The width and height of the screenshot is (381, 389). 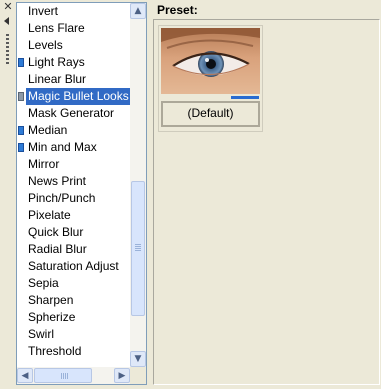 What do you see at coordinates (138, 375) in the screenshot?
I see `scrollbar-corner` at bounding box center [138, 375].